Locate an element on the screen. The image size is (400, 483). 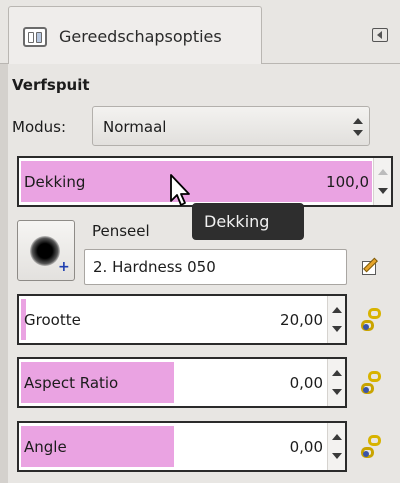
mode-value: Normaal is located at coordinates (135, 127).